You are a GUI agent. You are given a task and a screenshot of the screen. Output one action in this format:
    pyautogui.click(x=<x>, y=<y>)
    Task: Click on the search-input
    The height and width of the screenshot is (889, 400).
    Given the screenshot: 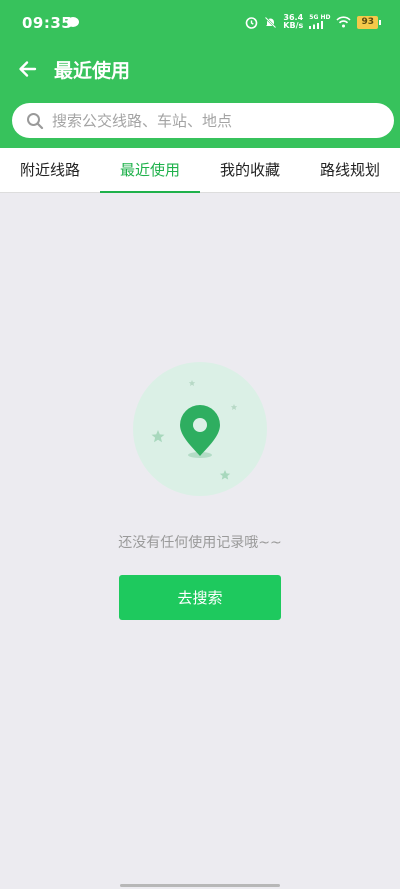 What is the action you would take?
    pyautogui.click(x=212, y=120)
    